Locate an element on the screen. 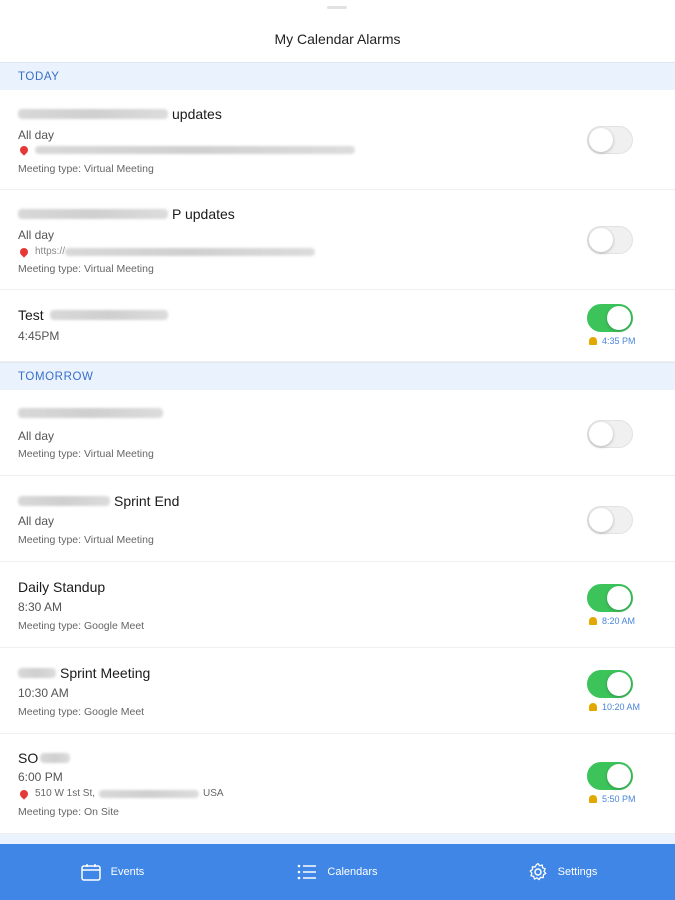 This screenshot has width=675, height=900. alarm-time: 8:20 AM is located at coordinates (612, 621).